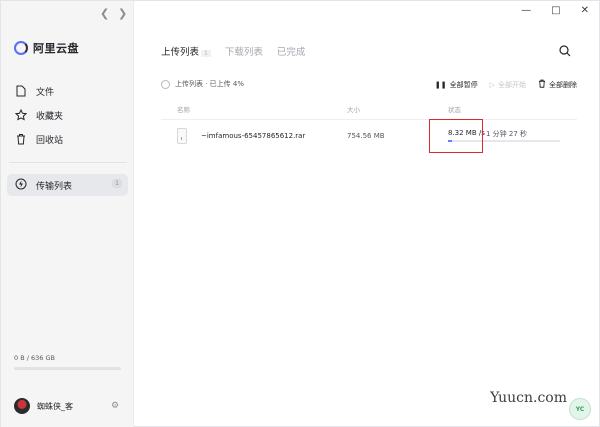  What do you see at coordinates (104, 14) in the screenshot?
I see `back-arrow-icon: ❮` at bounding box center [104, 14].